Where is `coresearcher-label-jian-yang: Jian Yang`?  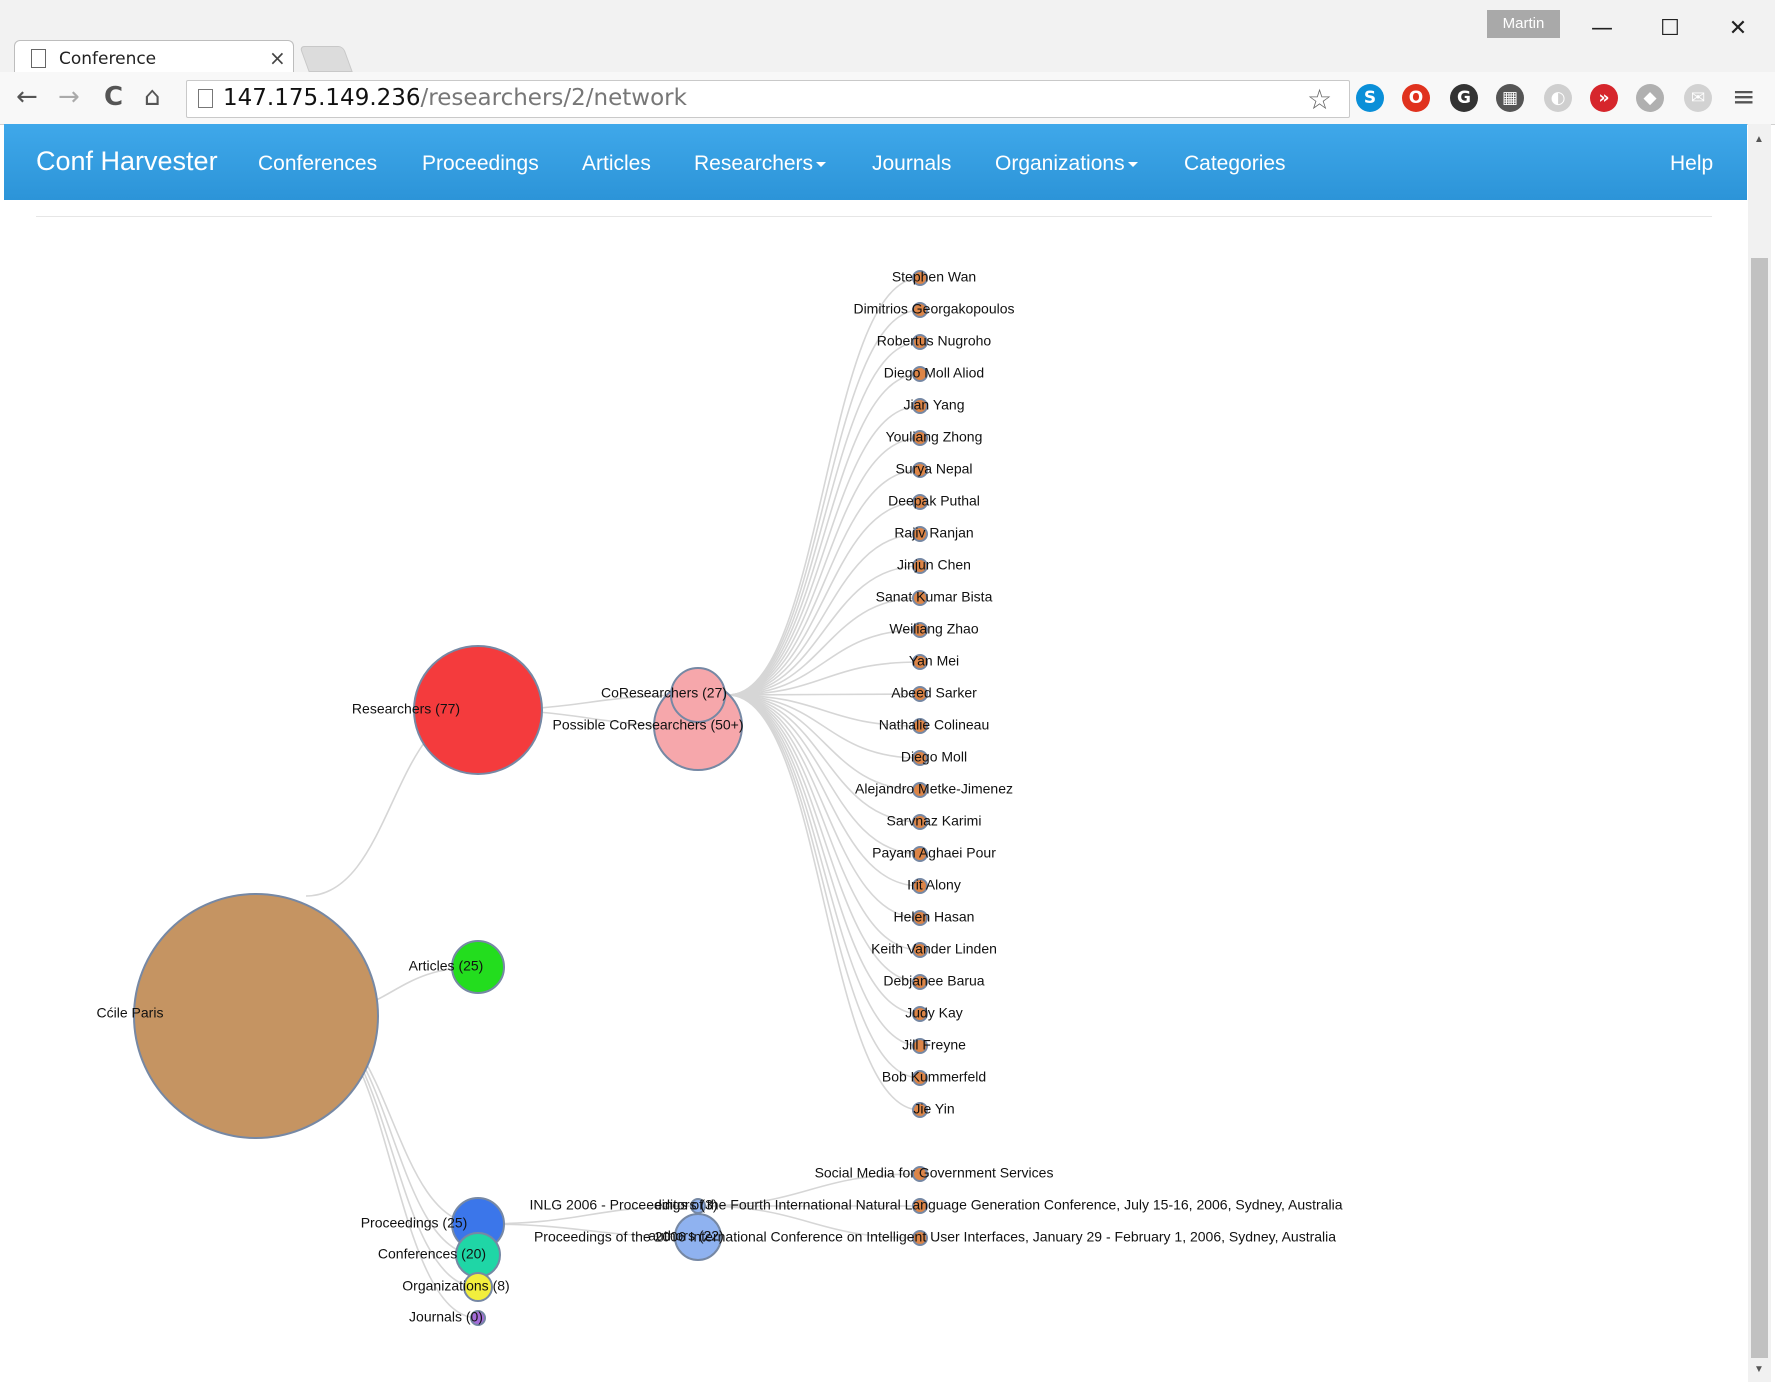
coresearcher-label-jian-yang: Jian Yang is located at coordinates (934, 405).